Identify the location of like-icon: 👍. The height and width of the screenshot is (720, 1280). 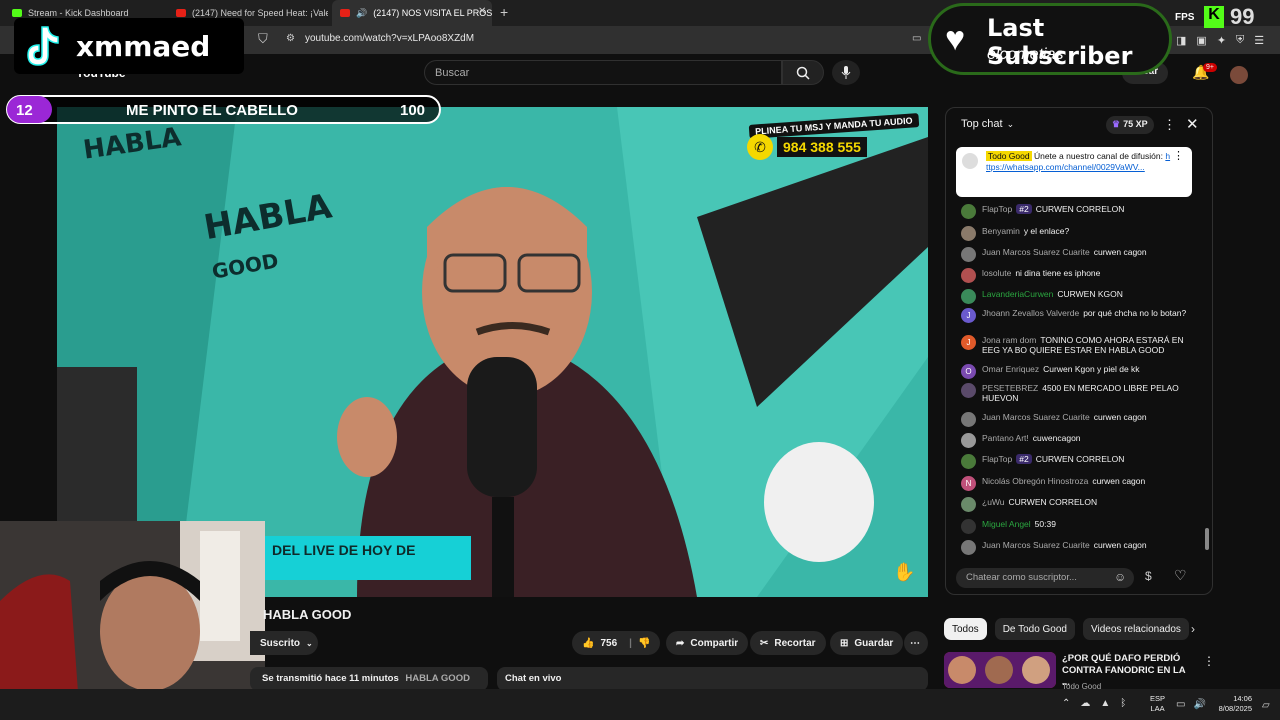
(588, 643).